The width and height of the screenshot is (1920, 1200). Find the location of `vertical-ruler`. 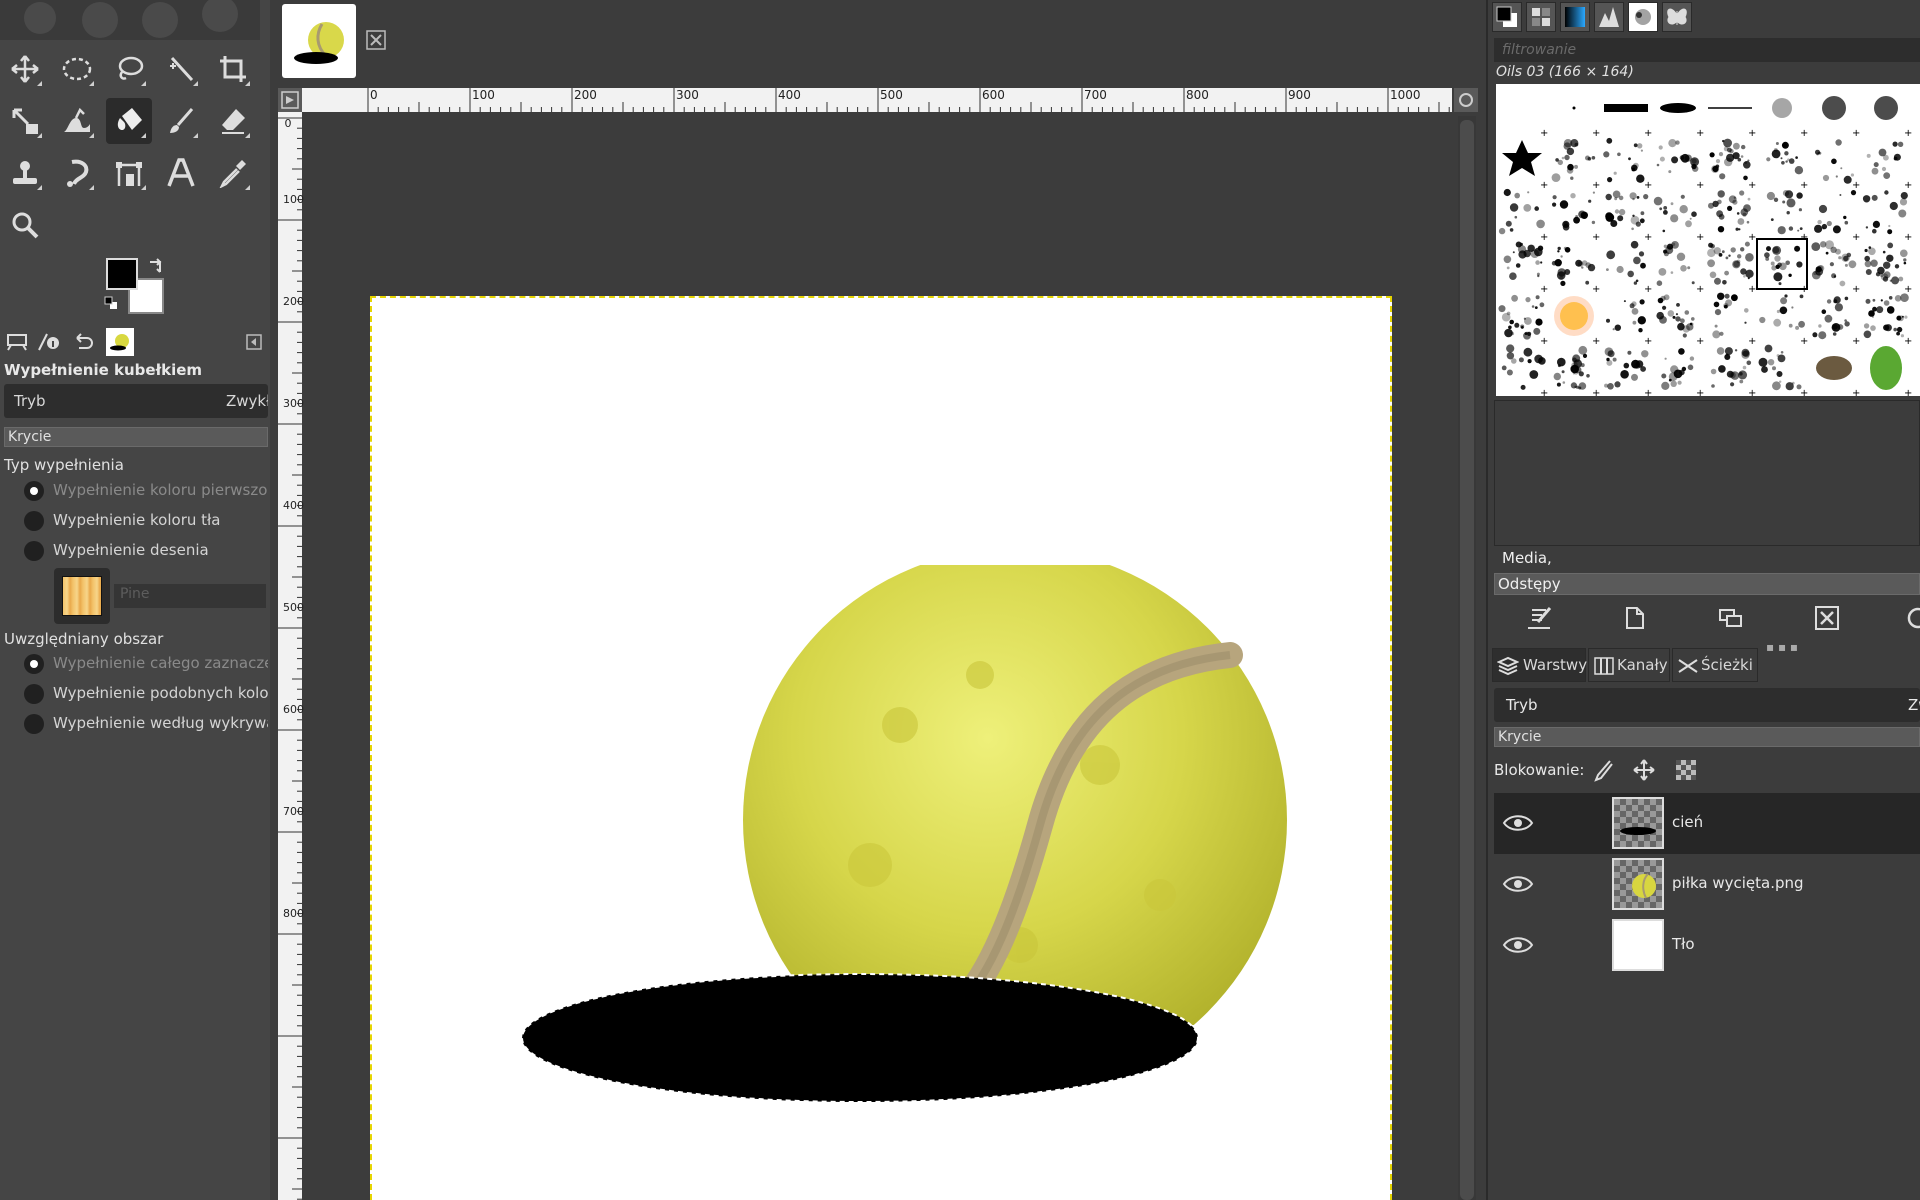

vertical-ruler is located at coordinates (290, 656).